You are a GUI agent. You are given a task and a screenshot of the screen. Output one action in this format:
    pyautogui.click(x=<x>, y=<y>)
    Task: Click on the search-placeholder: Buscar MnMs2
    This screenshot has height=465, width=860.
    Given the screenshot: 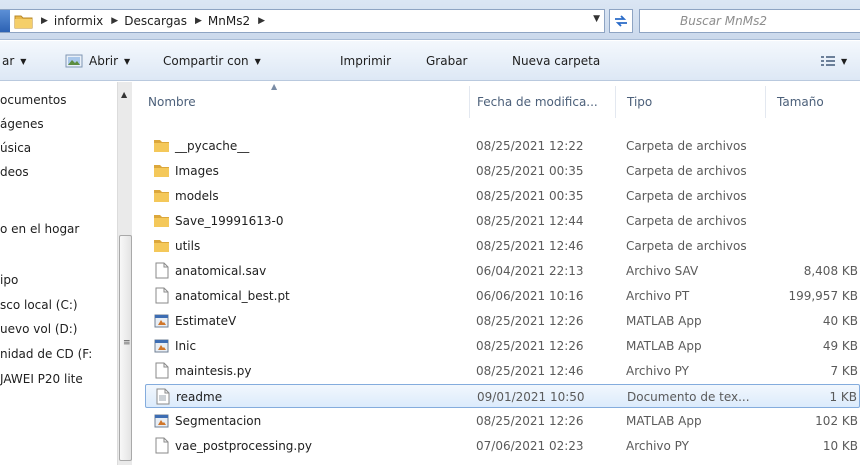 What is the action you would take?
    pyautogui.click(x=723, y=21)
    